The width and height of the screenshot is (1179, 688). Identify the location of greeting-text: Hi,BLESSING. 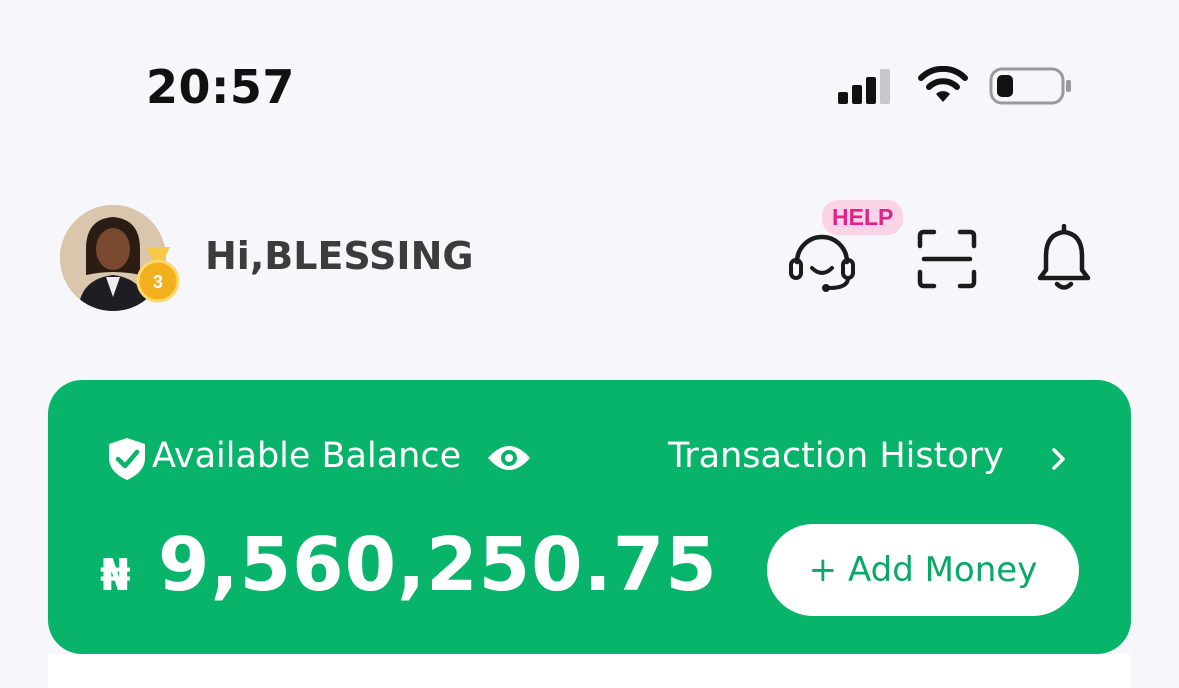
(339, 256).